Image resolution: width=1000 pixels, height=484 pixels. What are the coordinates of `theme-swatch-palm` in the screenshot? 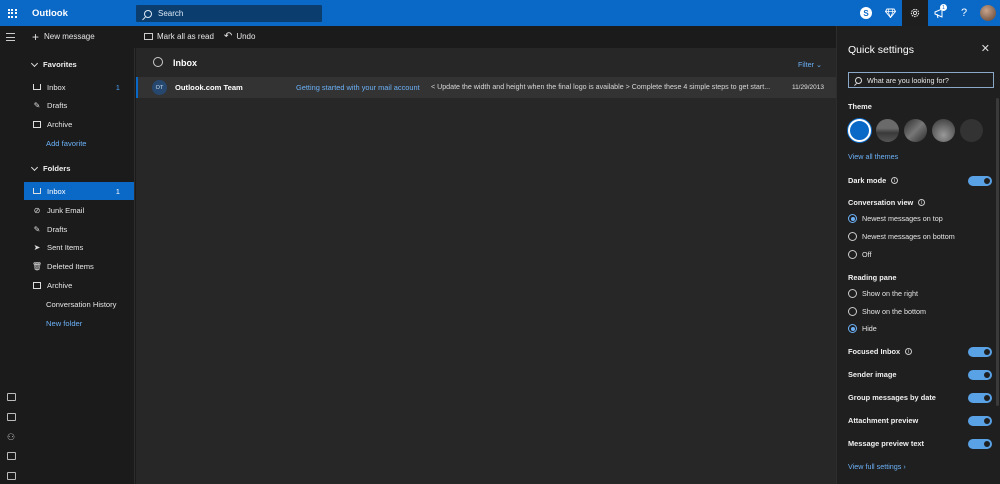 It's located at (943, 130).